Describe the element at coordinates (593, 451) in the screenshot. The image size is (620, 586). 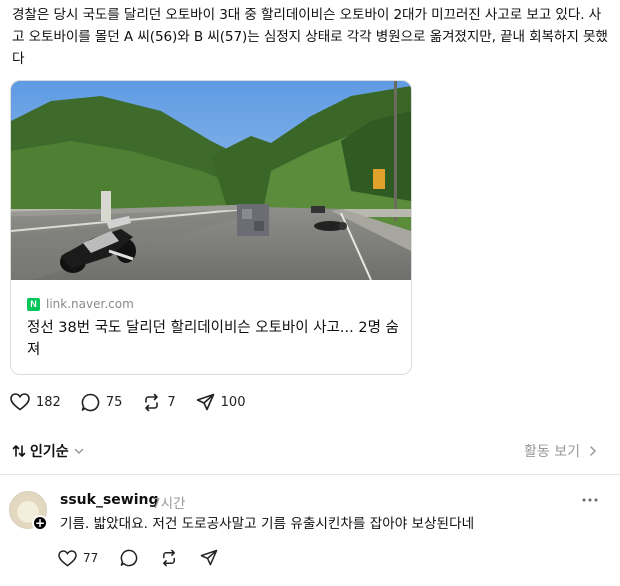
I see `chevron-right-icon` at that location.